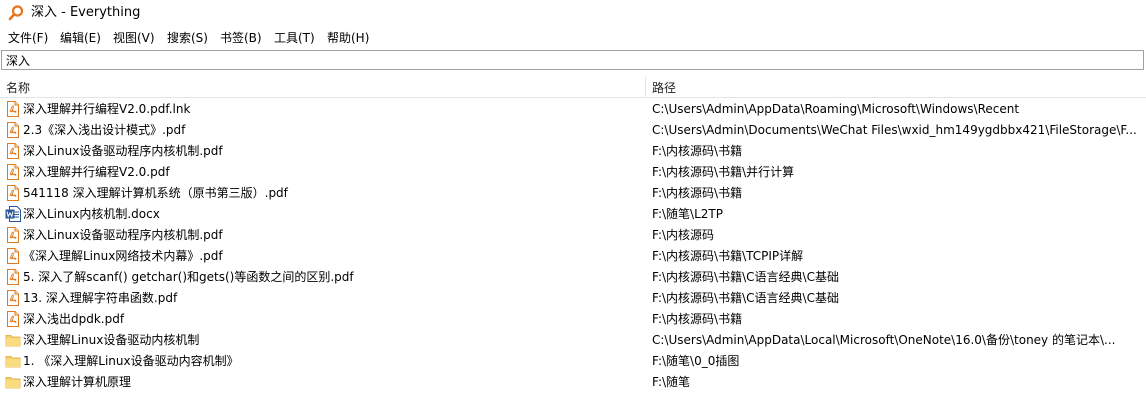  I want to click on result-row: 深入Linux设备驱动程序内核机制.pdf F:\内核源码, so click(573, 235).